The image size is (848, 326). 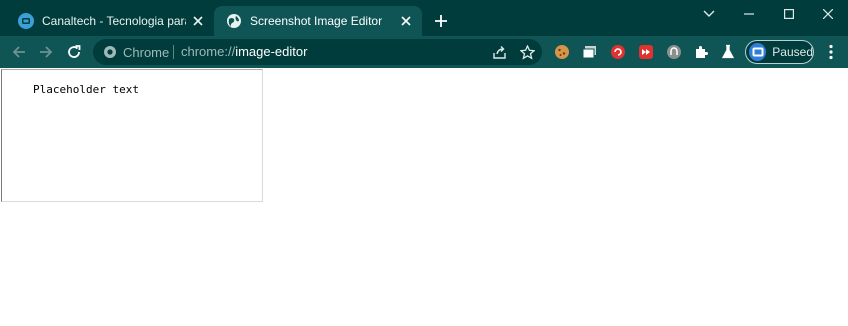 I want to click on red-circle-icon, so click(x=618, y=52).